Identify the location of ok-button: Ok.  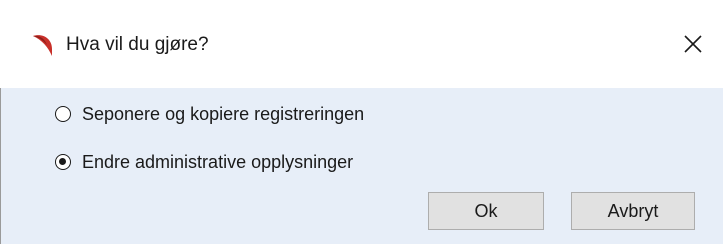
(486, 211).